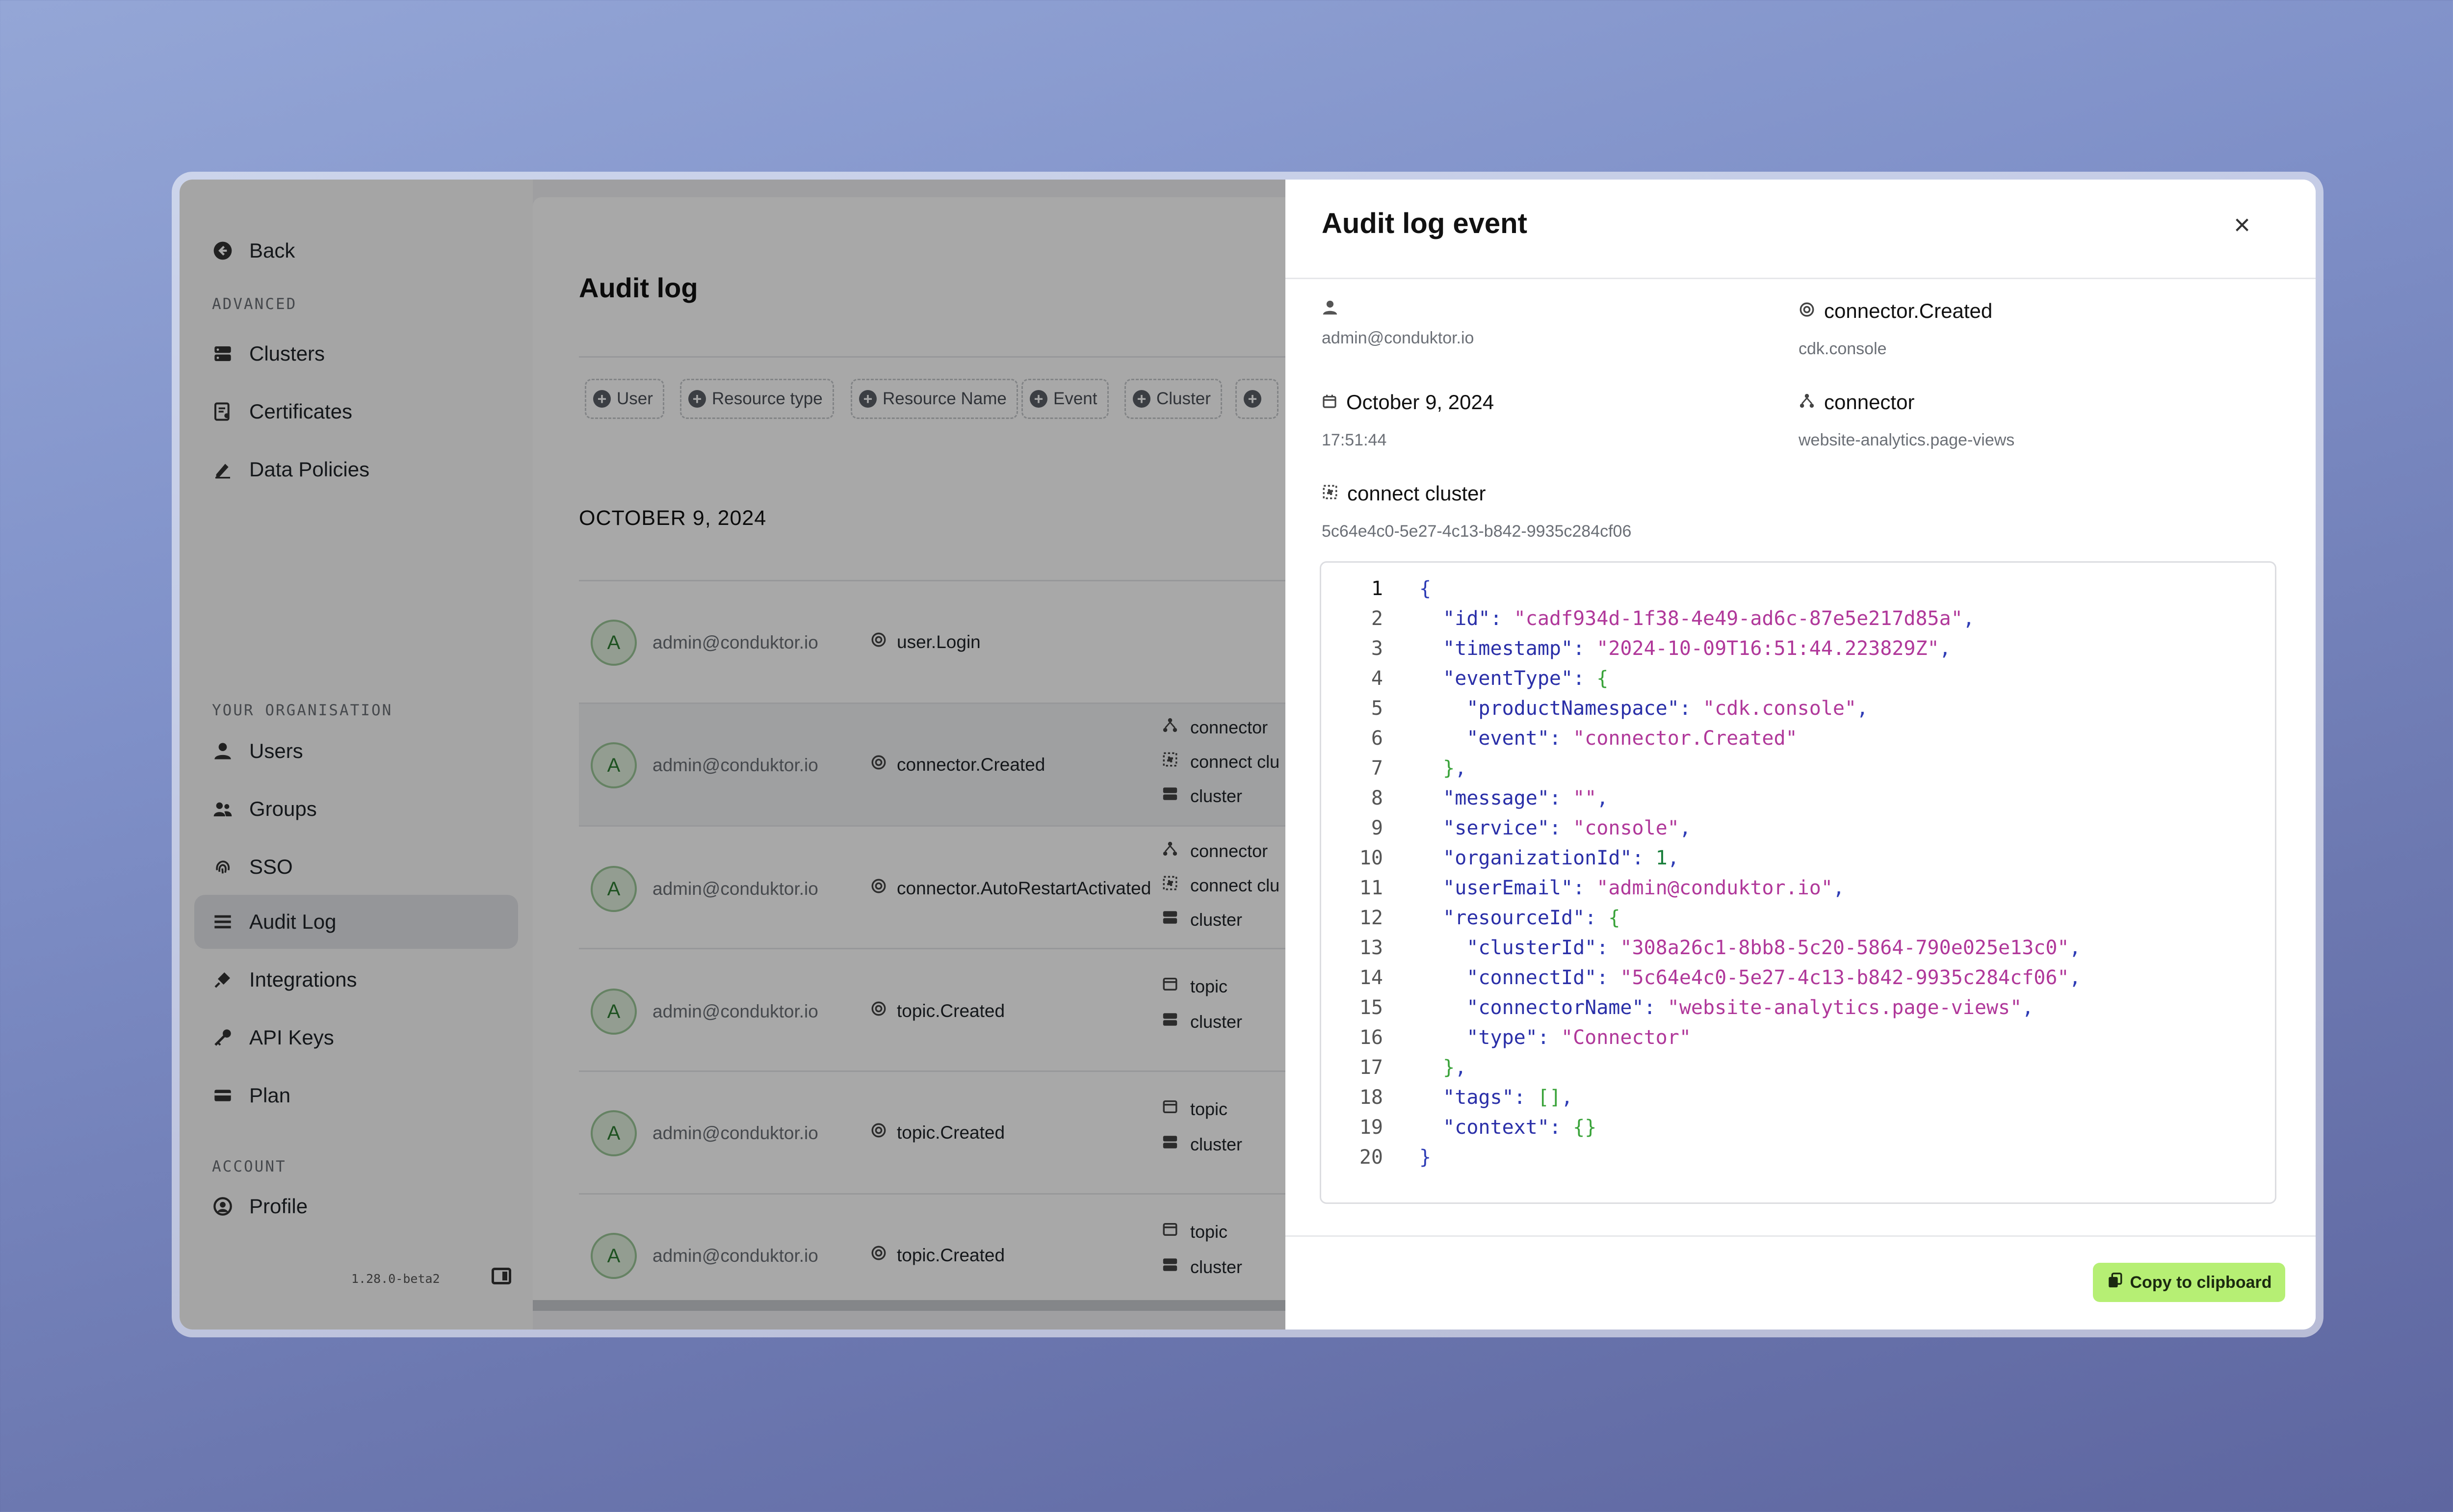 This screenshot has height=1512, width=2453. Describe the element at coordinates (1843, 348) in the screenshot. I see `event-namespace: cdk.console` at that location.